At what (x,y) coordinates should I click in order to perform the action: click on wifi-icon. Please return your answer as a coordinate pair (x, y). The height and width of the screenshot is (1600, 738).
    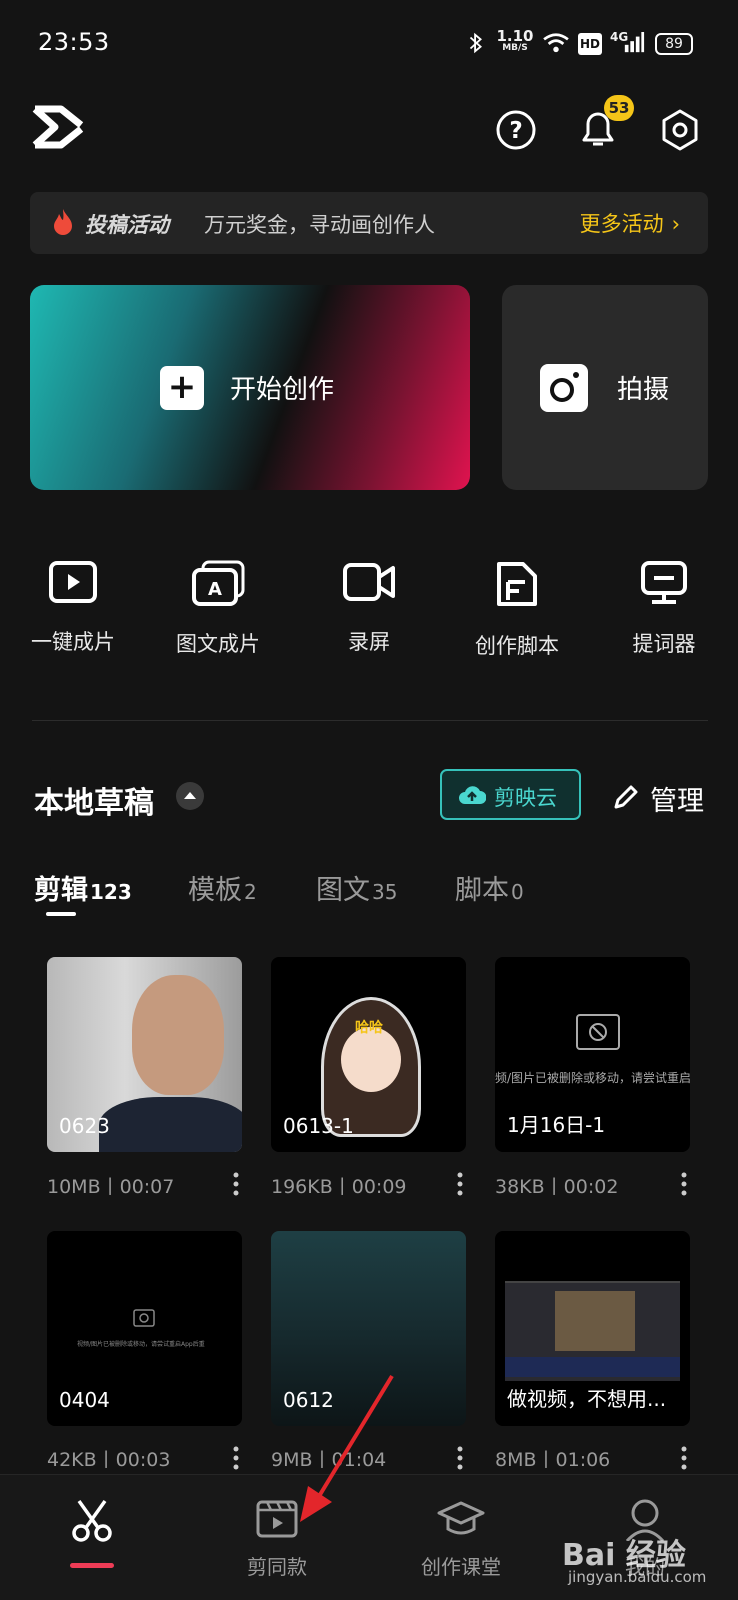
    Looking at the image, I should click on (556, 43).